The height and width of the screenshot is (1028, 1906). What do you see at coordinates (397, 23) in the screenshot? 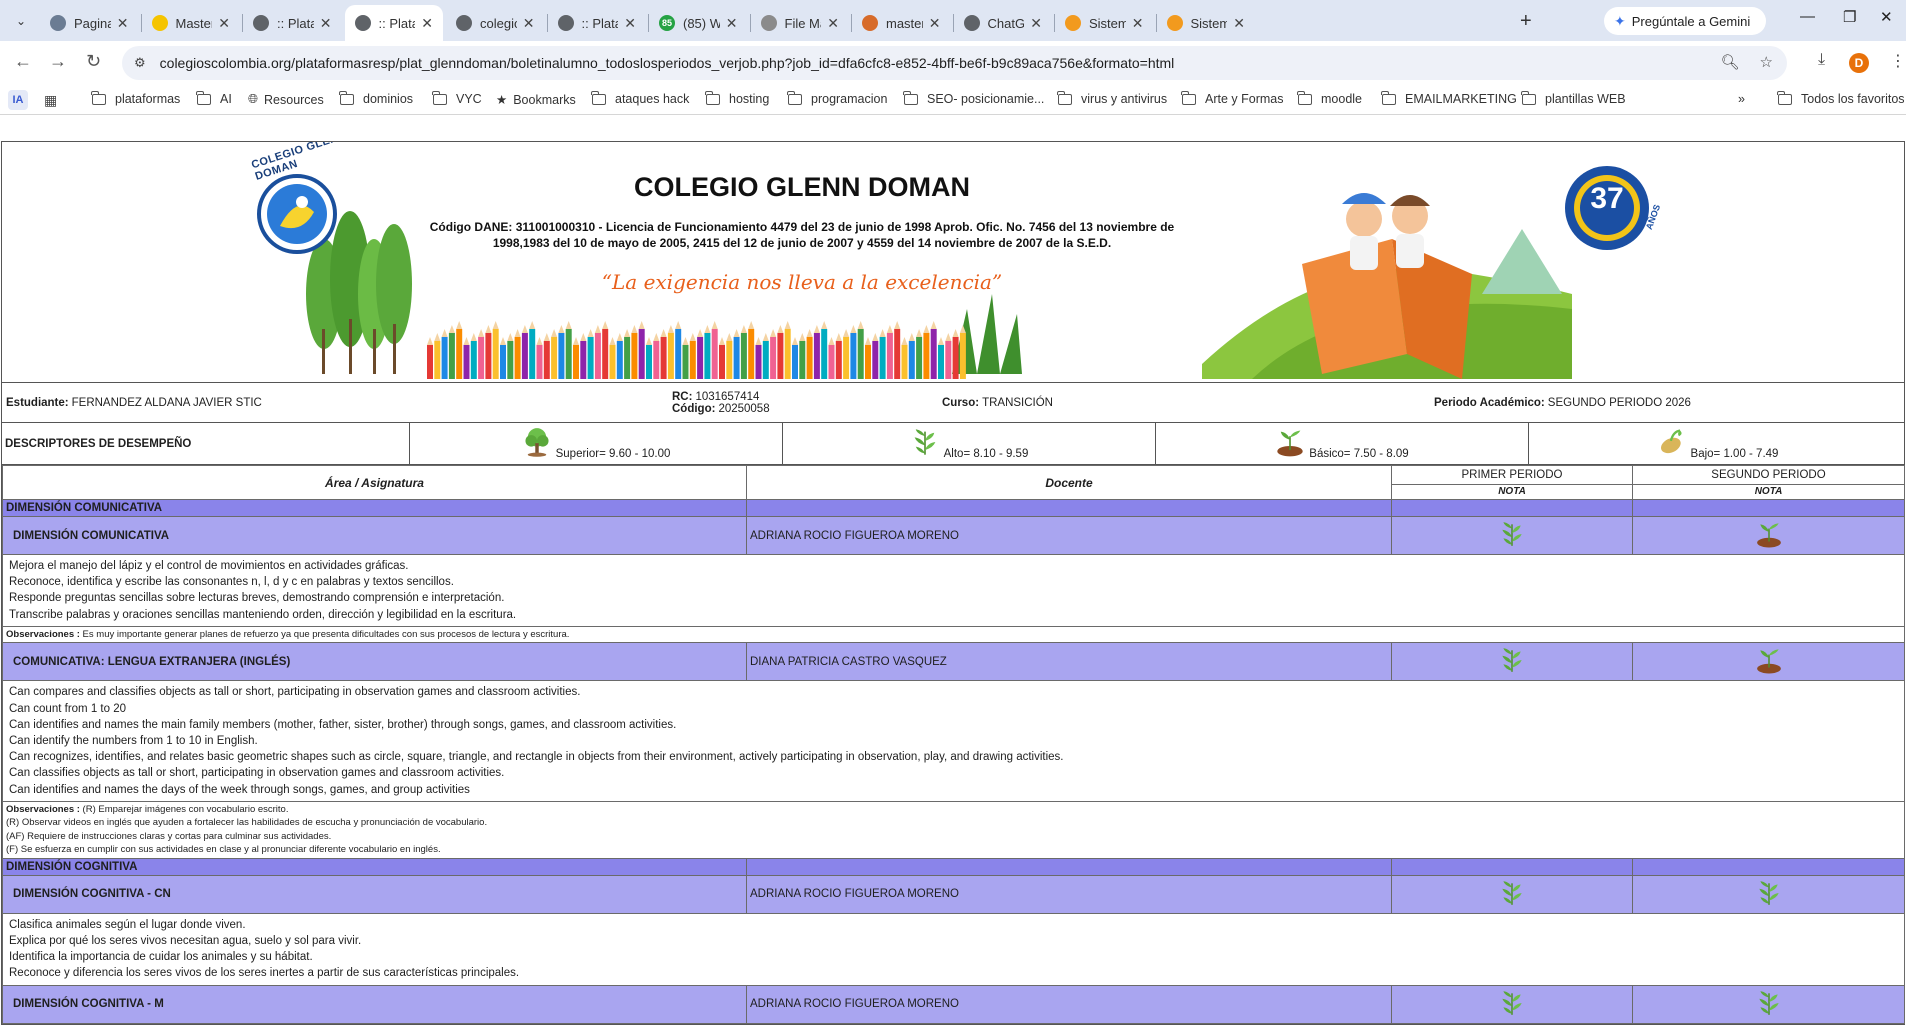
I see `tab-title: :: Platafor` at bounding box center [397, 23].